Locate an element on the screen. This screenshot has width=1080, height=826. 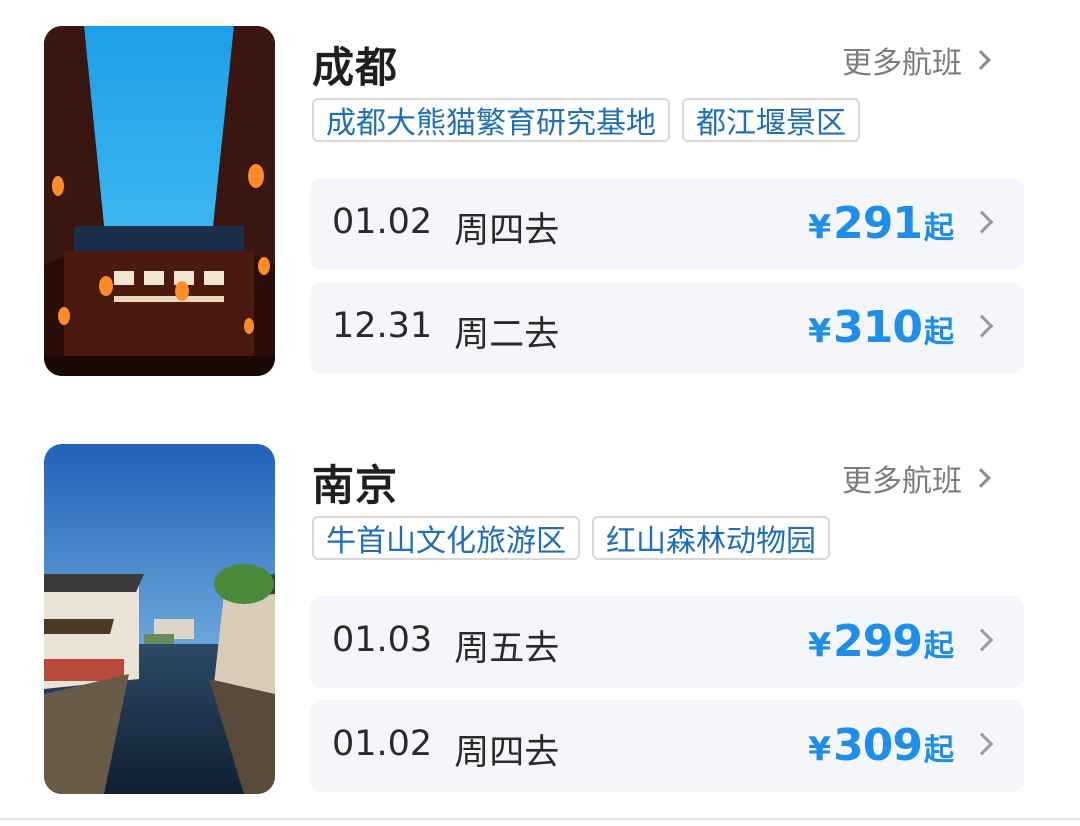
flight-row: 01.02 周四去 ¥ 309 起 is located at coordinates (667, 746).